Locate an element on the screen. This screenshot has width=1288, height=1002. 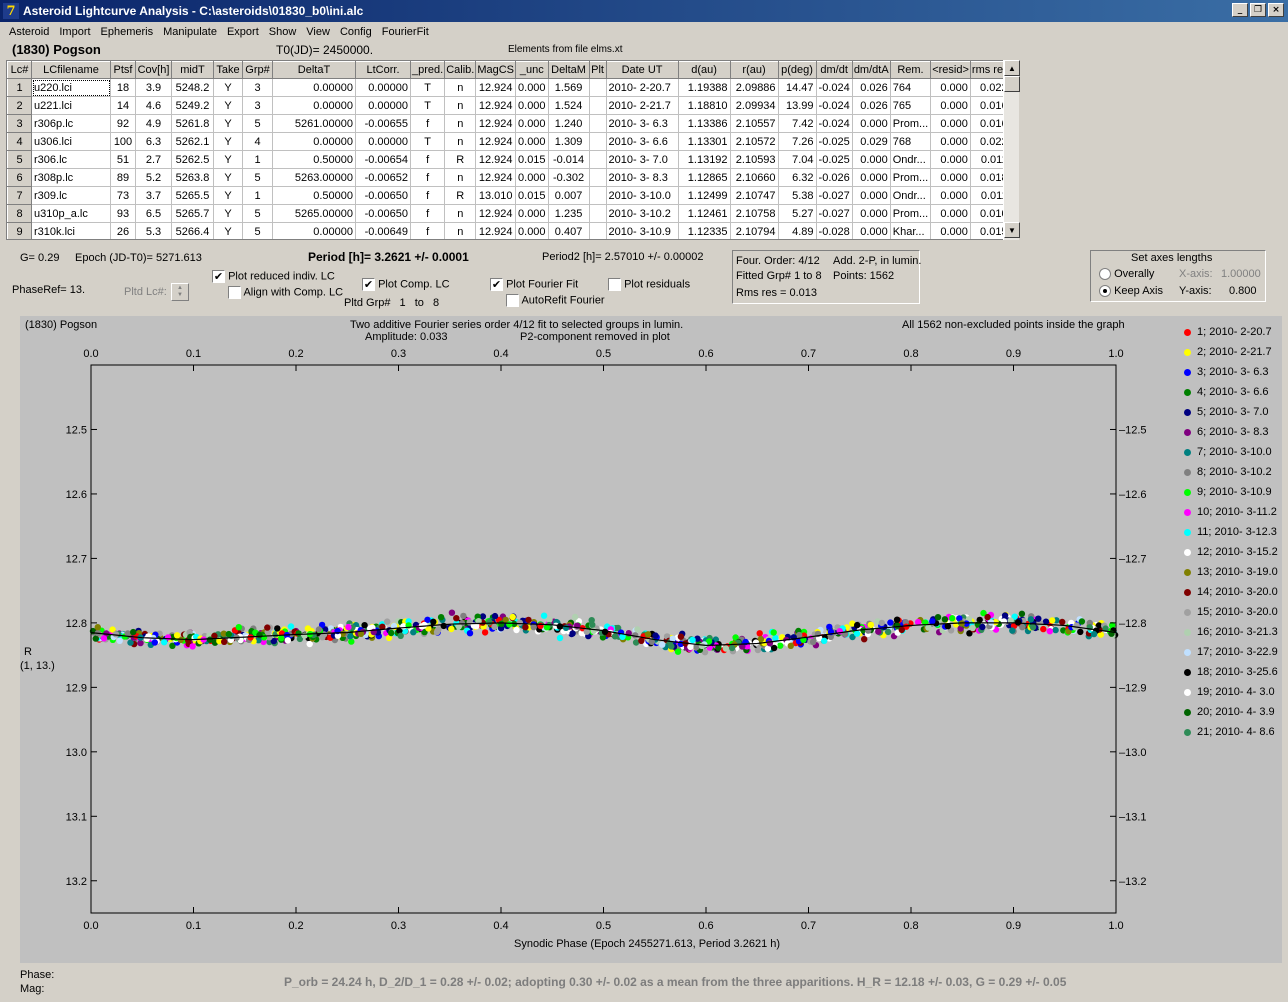
column-header: LCfilename is located at coordinates (71, 70).